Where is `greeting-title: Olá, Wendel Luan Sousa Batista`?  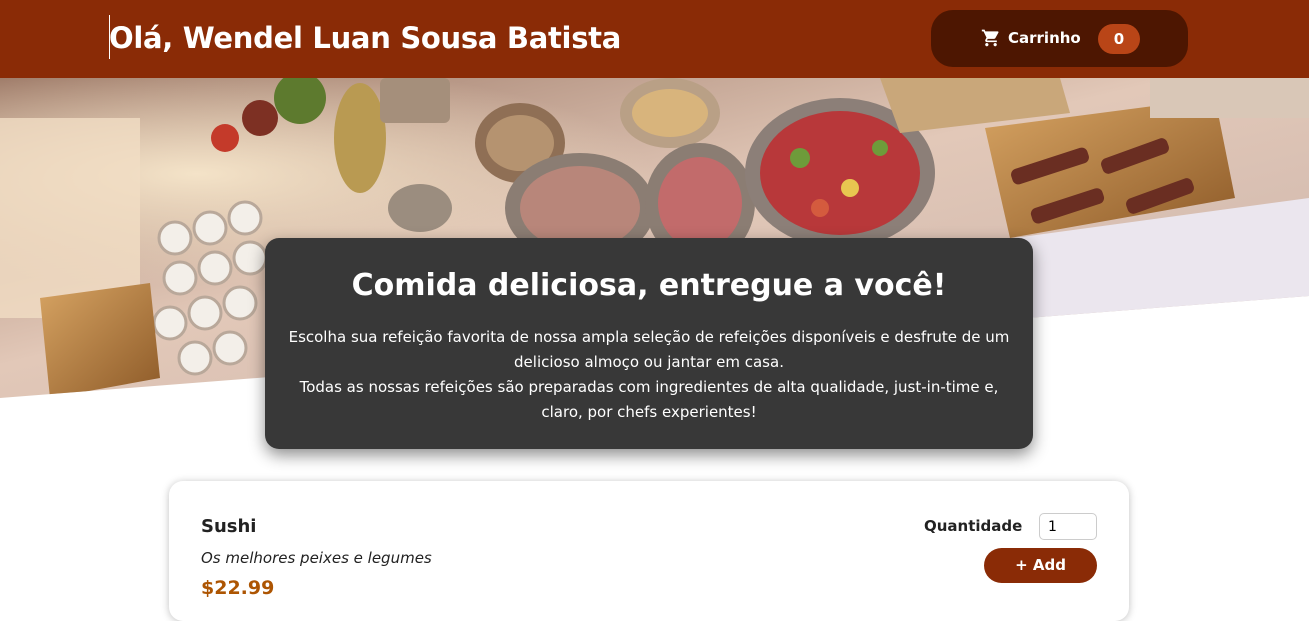
greeting-title: Olá, Wendel Luan Sousa Batista is located at coordinates (365, 38).